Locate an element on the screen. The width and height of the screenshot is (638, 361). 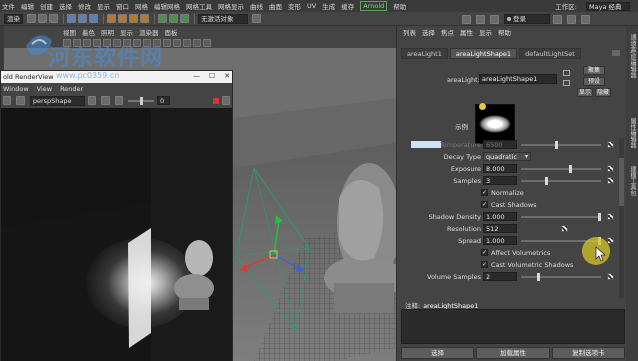
volume-samples-field: 2 is located at coordinates (500, 276).